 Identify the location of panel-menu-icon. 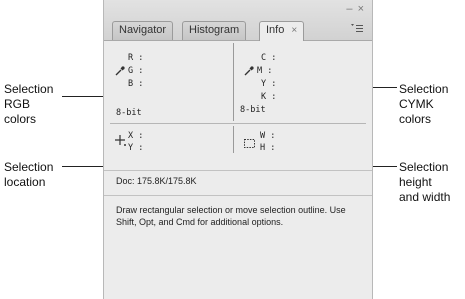
(357, 29).